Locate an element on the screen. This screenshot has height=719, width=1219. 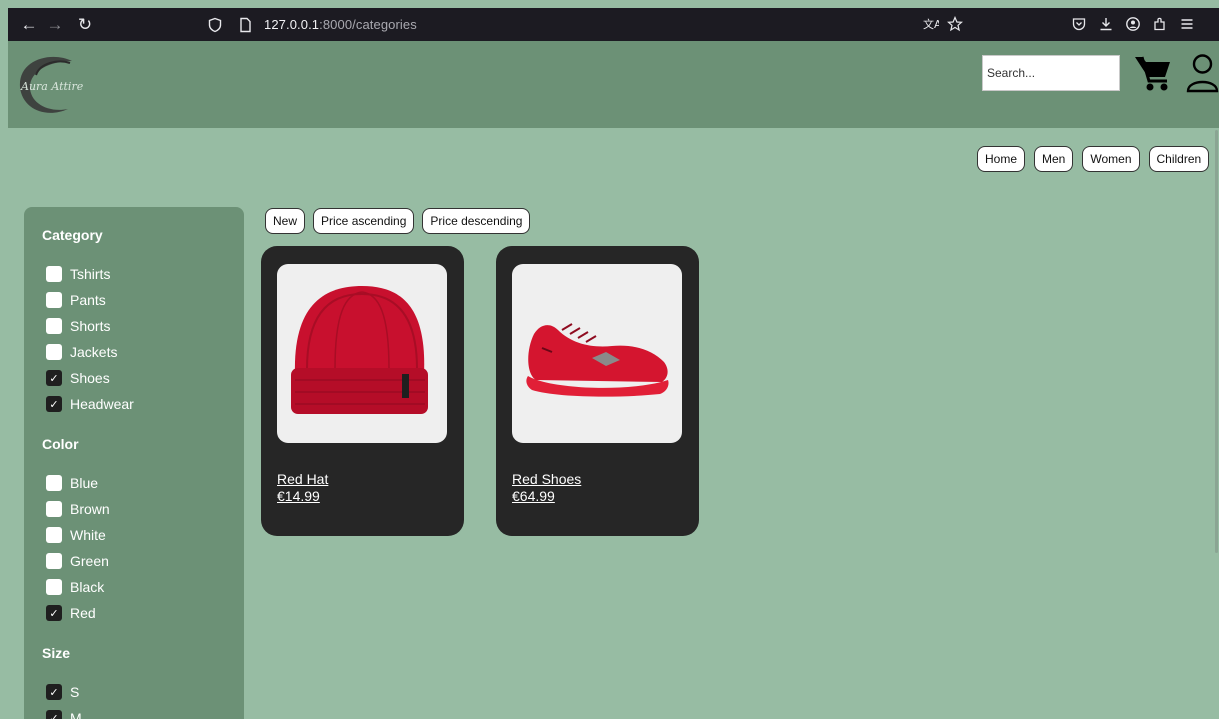
product-image-red-hat is located at coordinates (362, 353).